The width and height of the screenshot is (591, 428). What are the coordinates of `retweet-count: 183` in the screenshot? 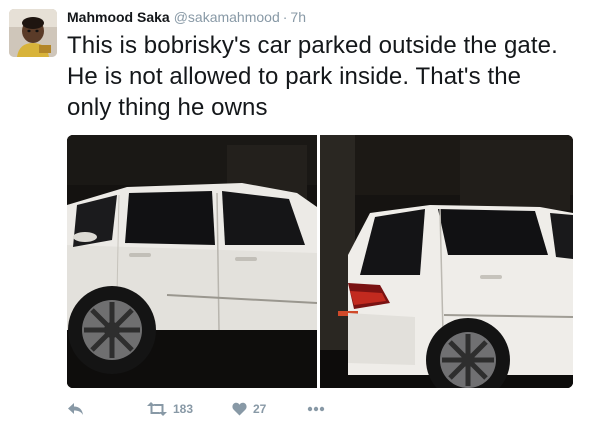 It's located at (183, 409).